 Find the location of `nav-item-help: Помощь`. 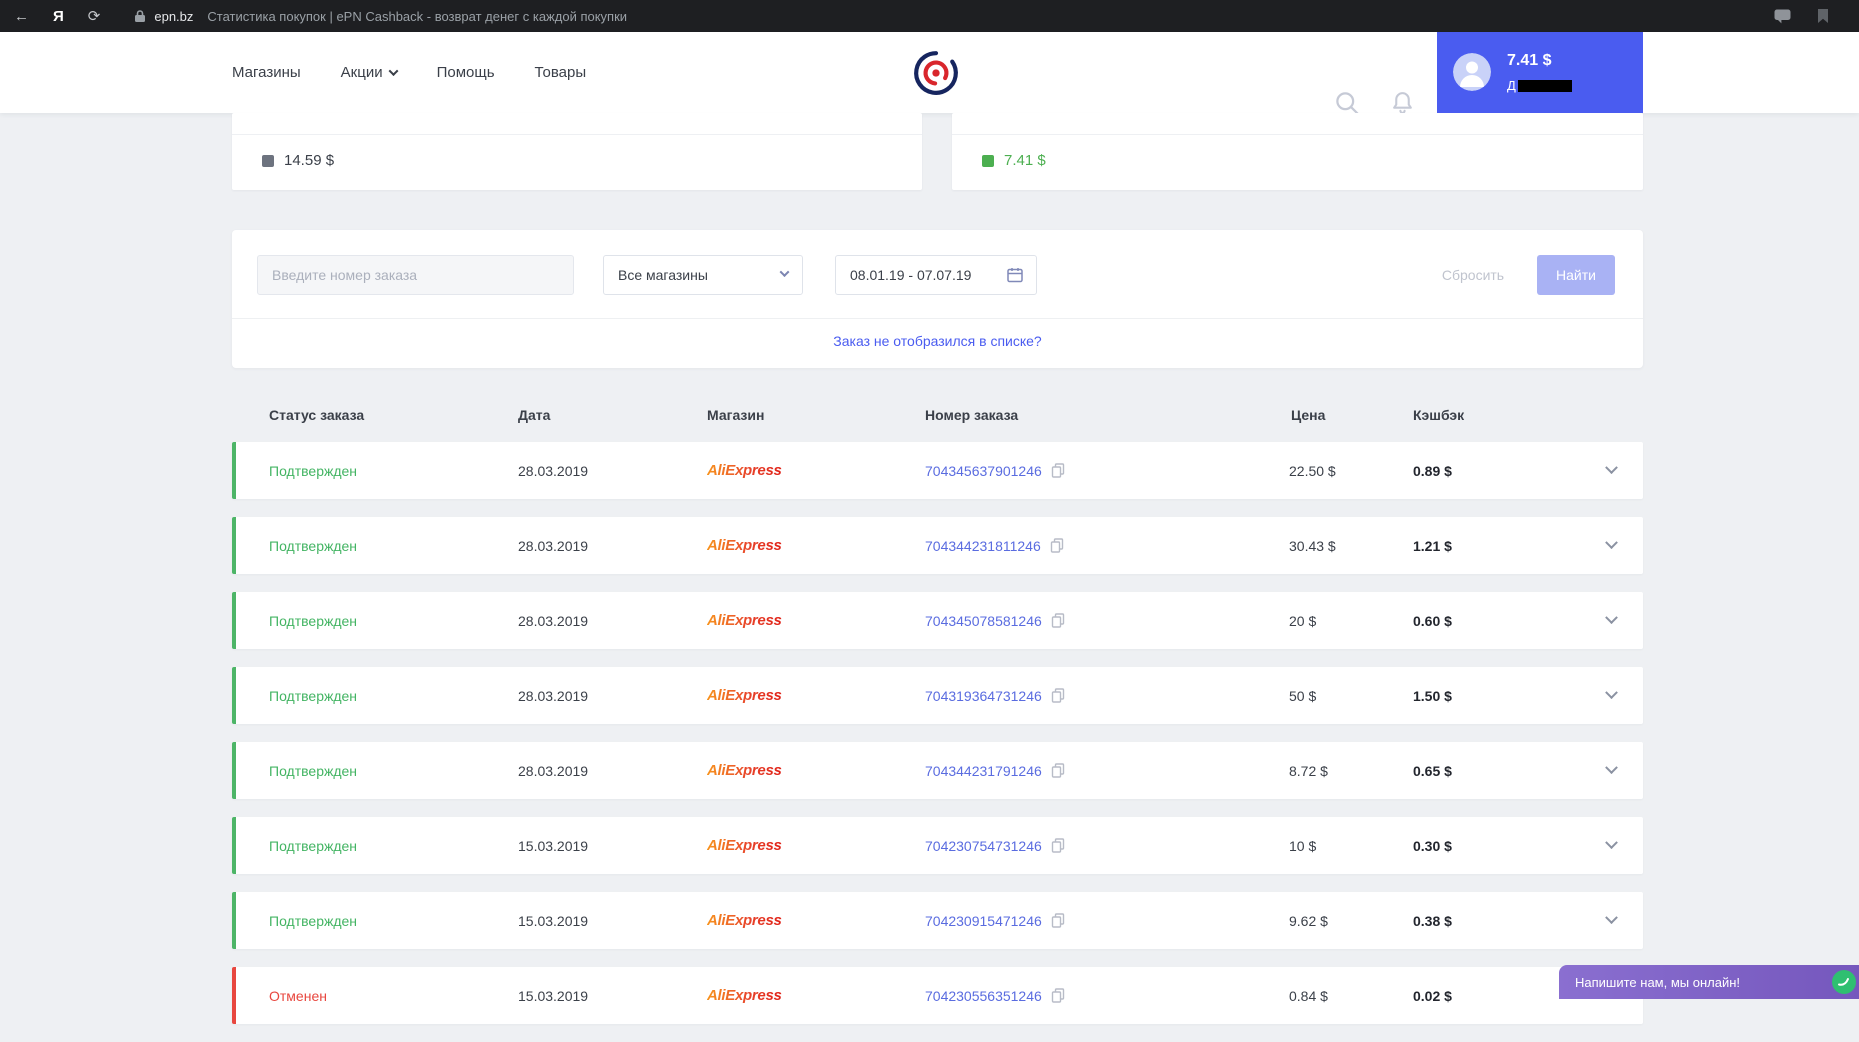

nav-item-help: Помощь is located at coordinates (466, 72).